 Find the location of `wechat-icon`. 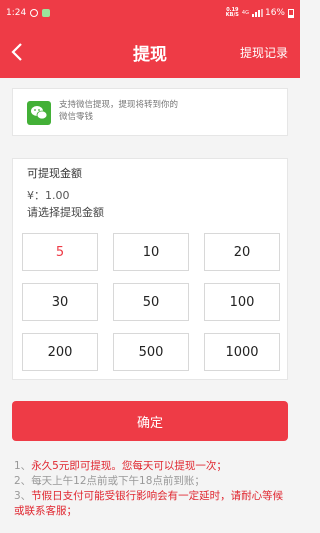

wechat-icon is located at coordinates (39, 113).